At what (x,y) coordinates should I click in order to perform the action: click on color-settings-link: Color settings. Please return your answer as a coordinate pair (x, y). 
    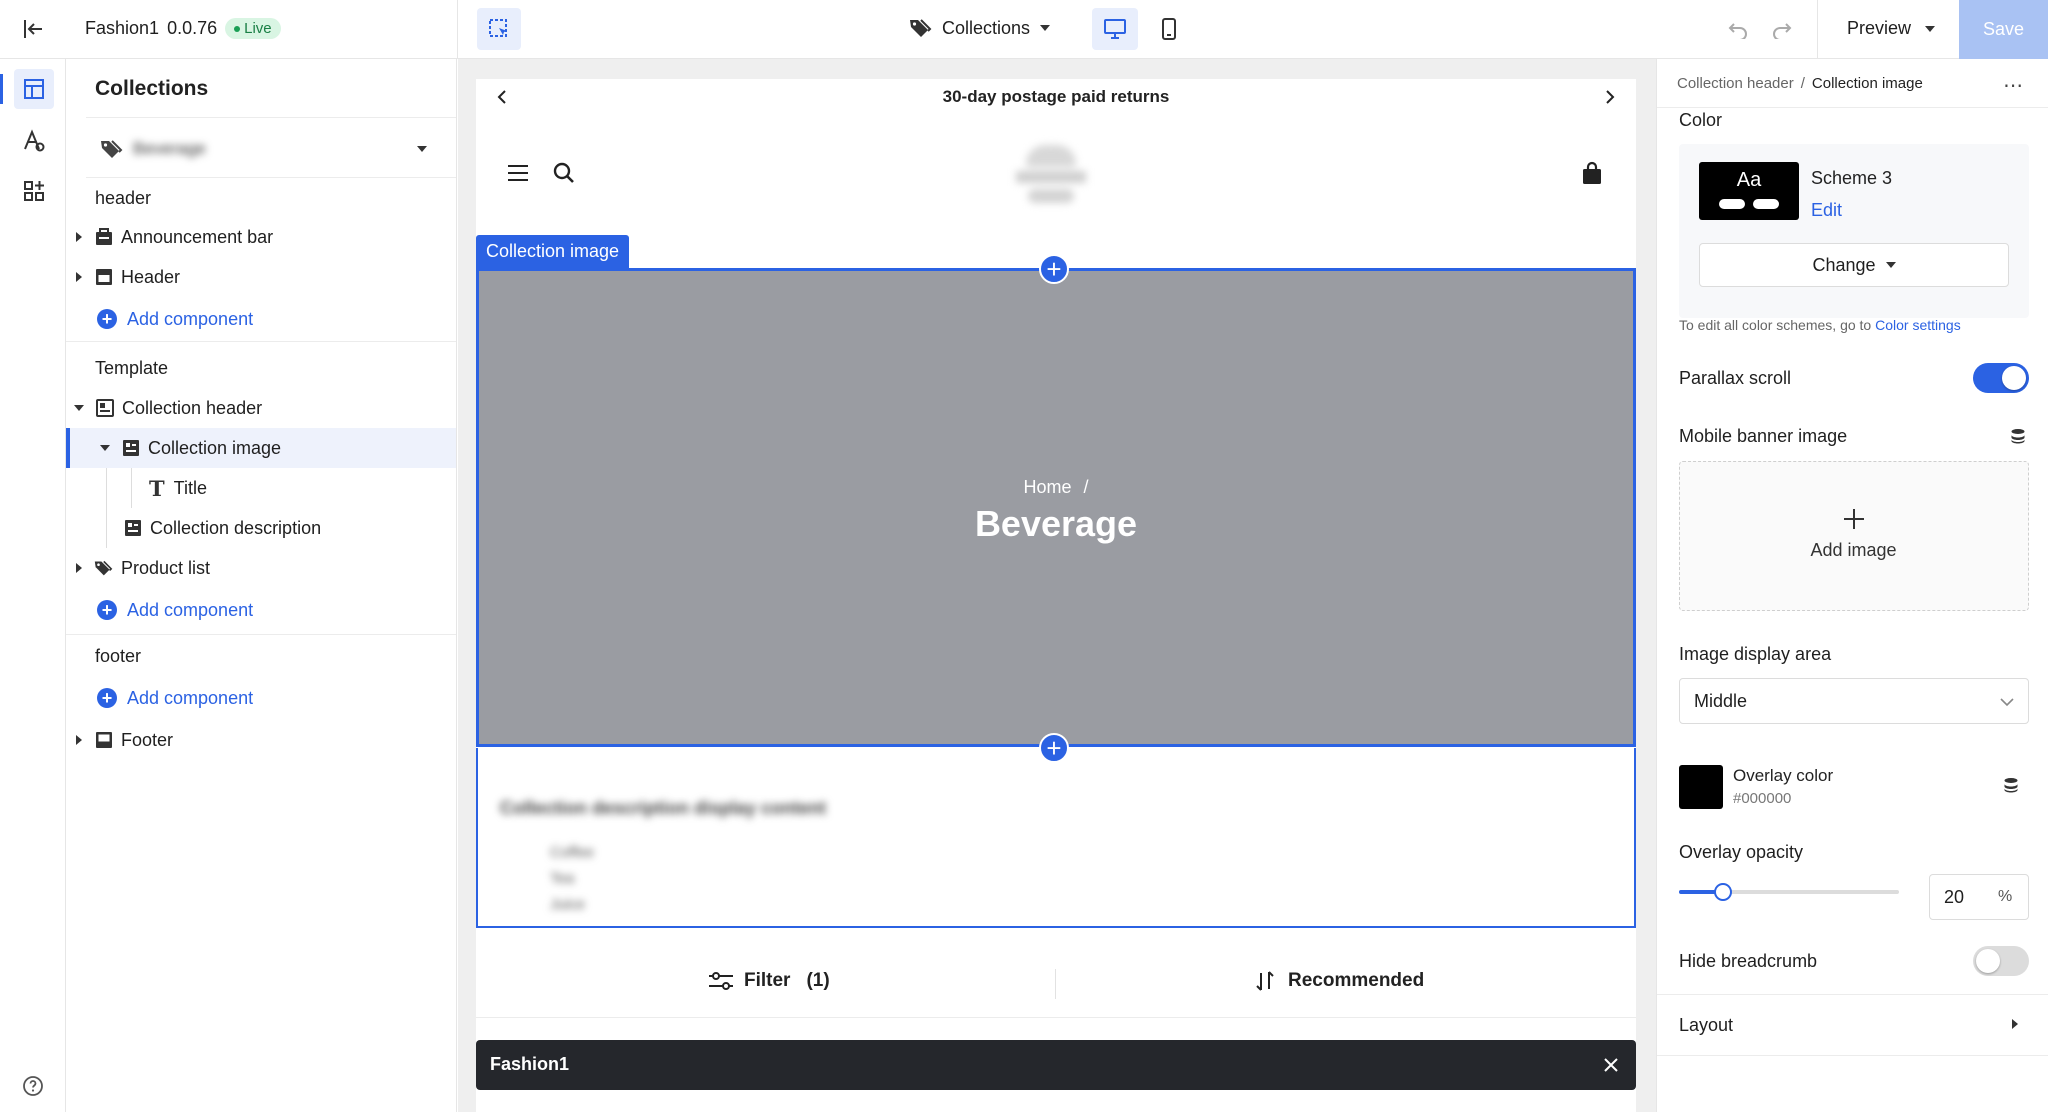
    Looking at the image, I should click on (1918, 325).